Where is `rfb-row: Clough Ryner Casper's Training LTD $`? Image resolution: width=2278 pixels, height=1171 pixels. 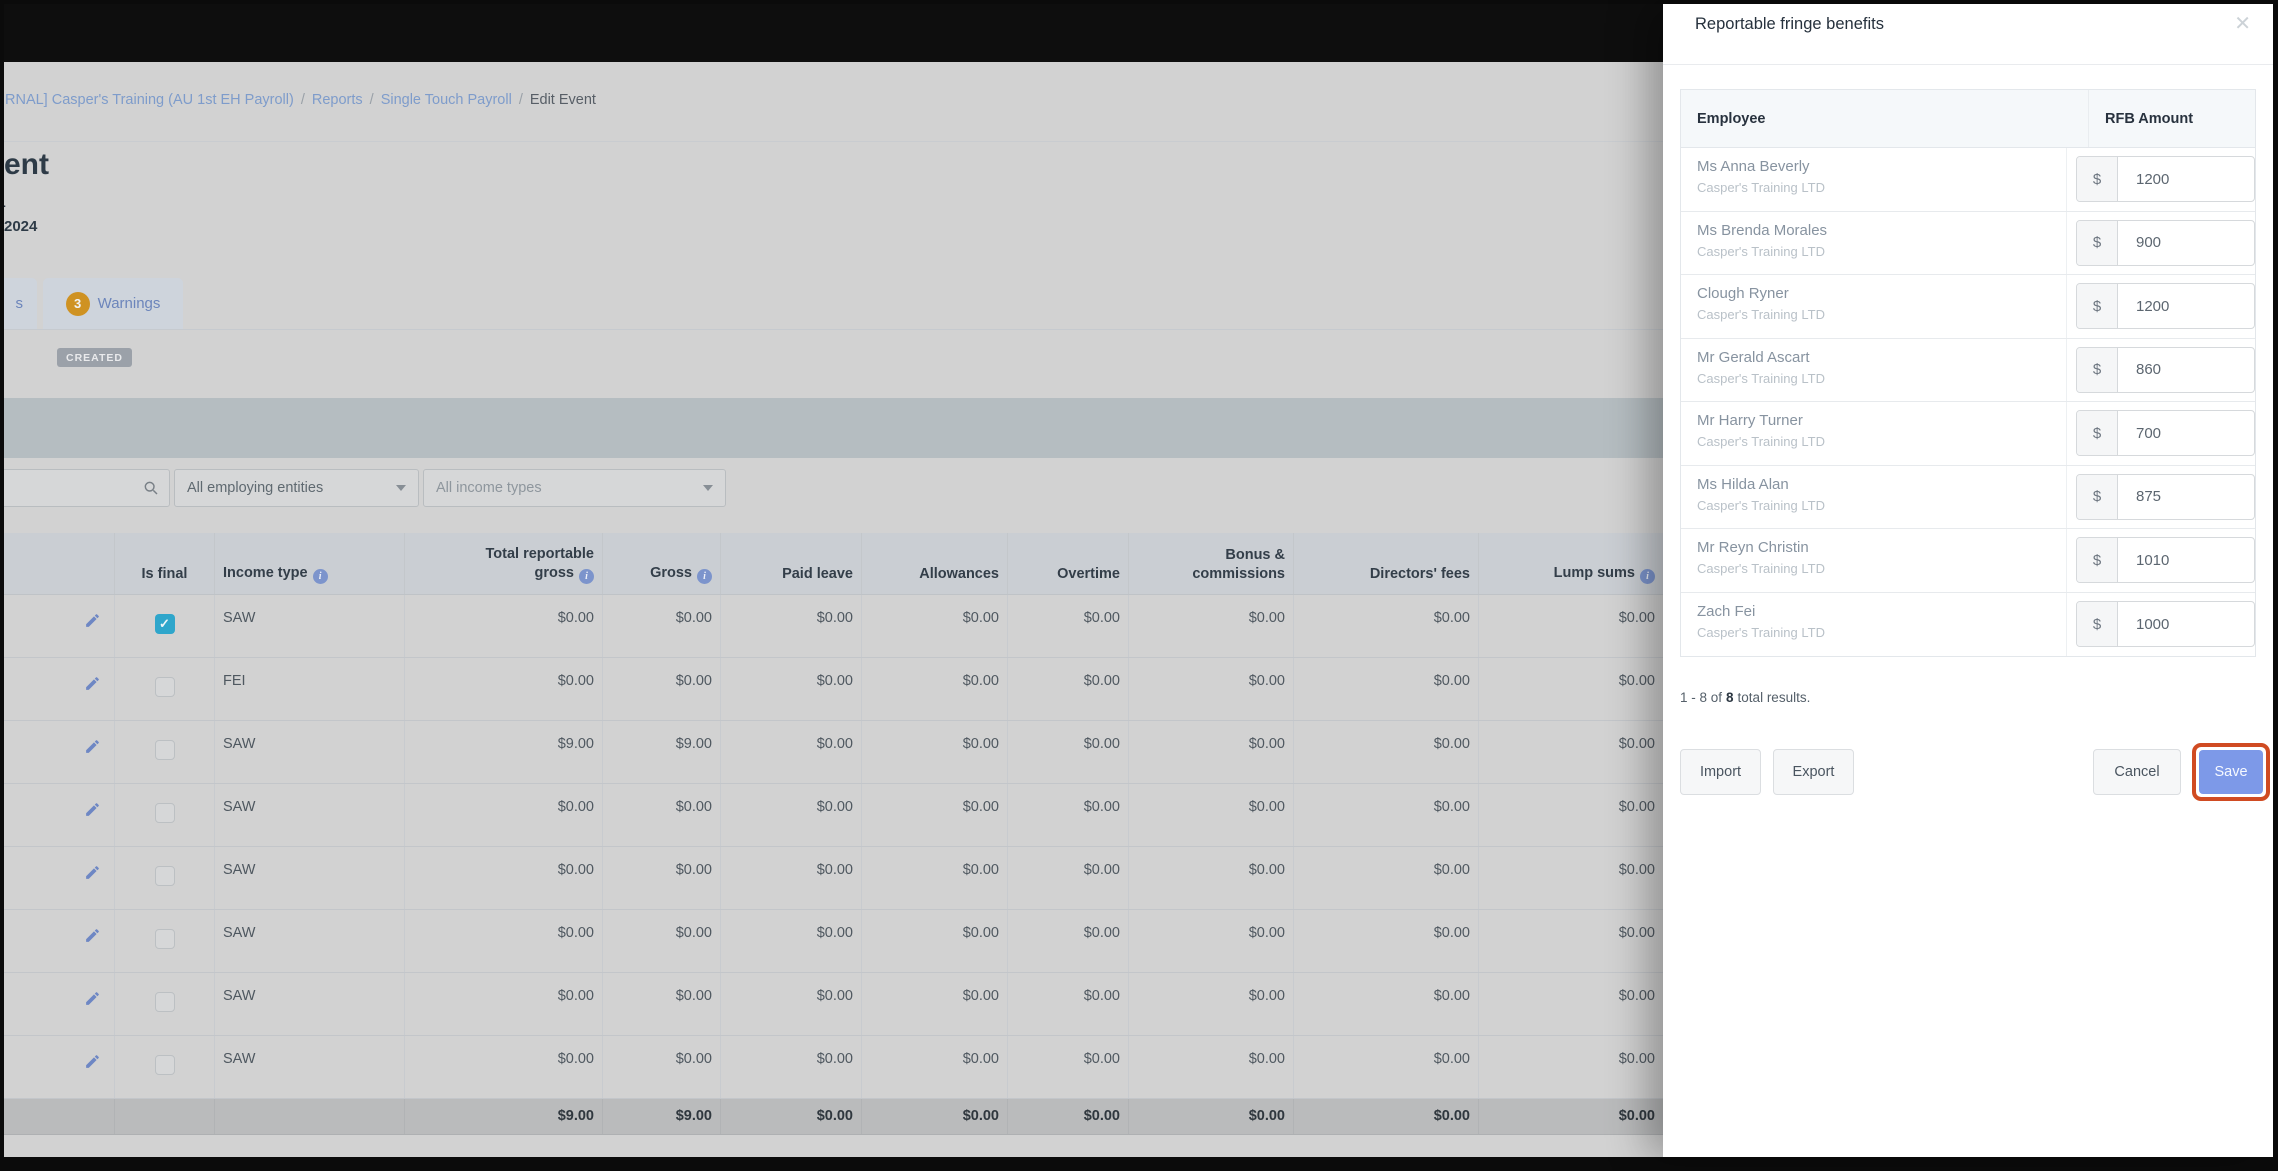
rfb-row: Clough Ryner Casper's Training LTD $ is located at coordinates (1968, 307).